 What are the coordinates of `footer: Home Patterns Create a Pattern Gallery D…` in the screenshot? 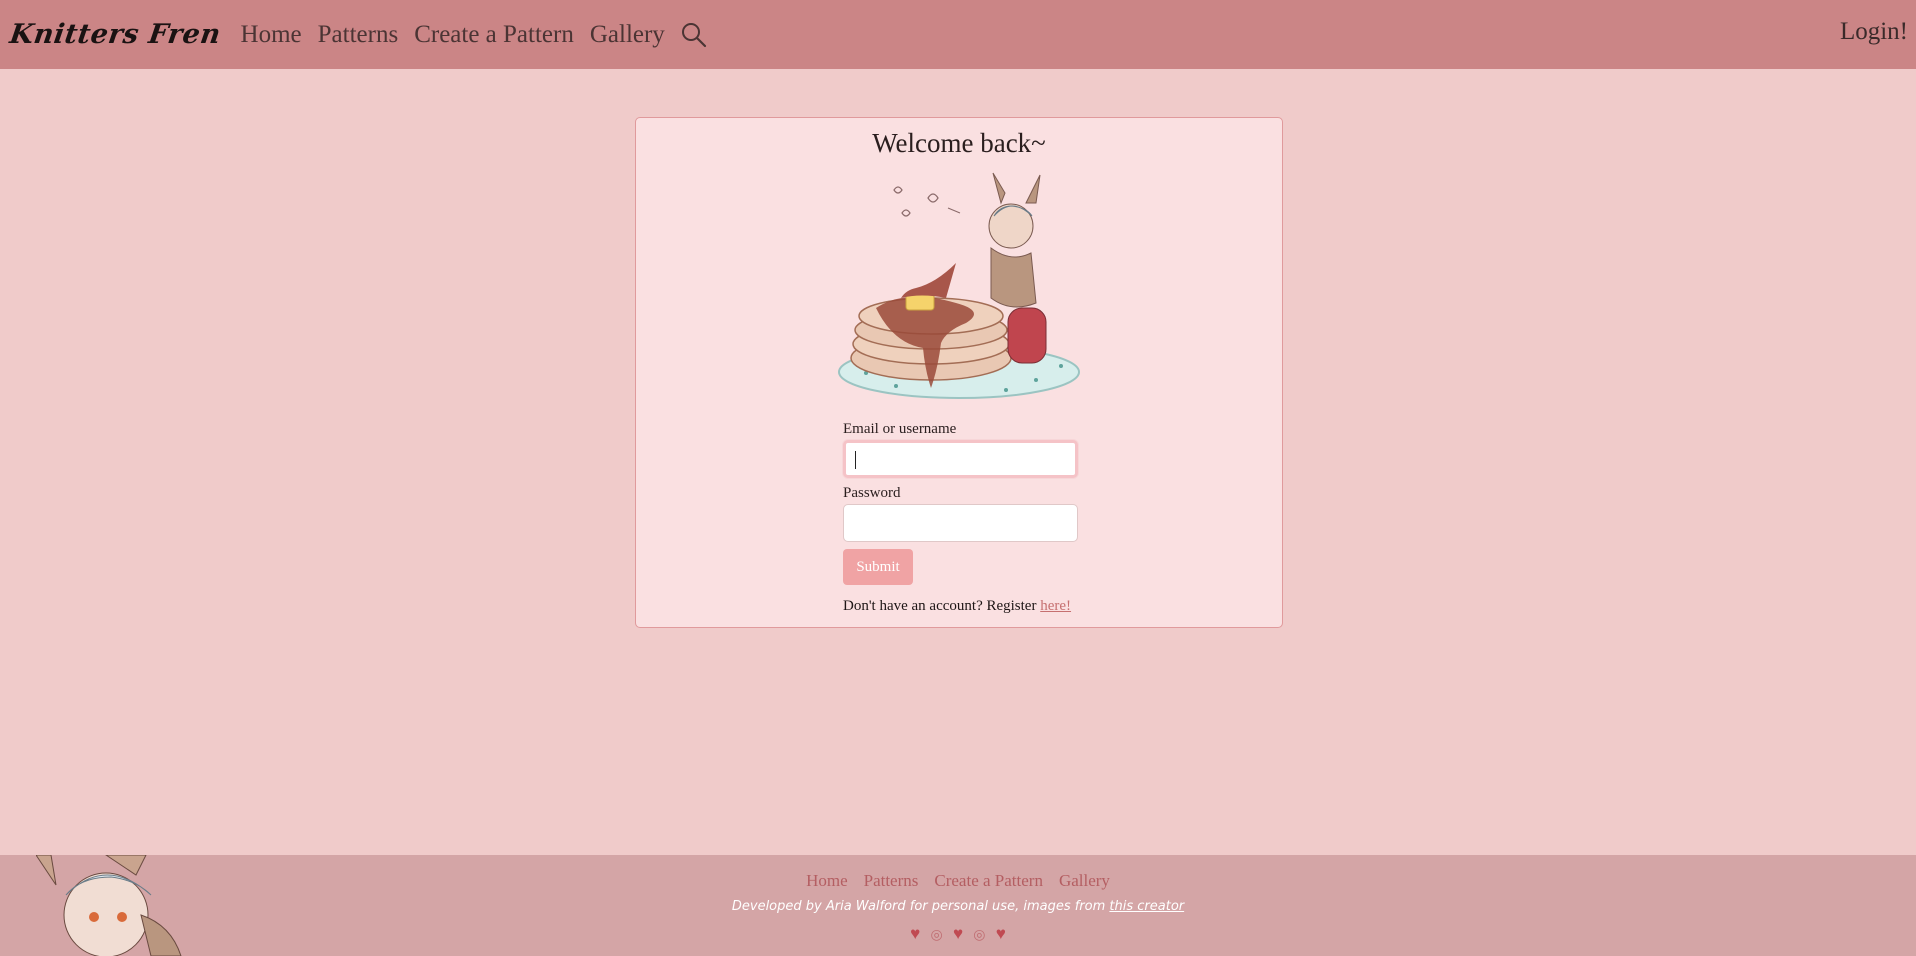 It's located at (958, 905).